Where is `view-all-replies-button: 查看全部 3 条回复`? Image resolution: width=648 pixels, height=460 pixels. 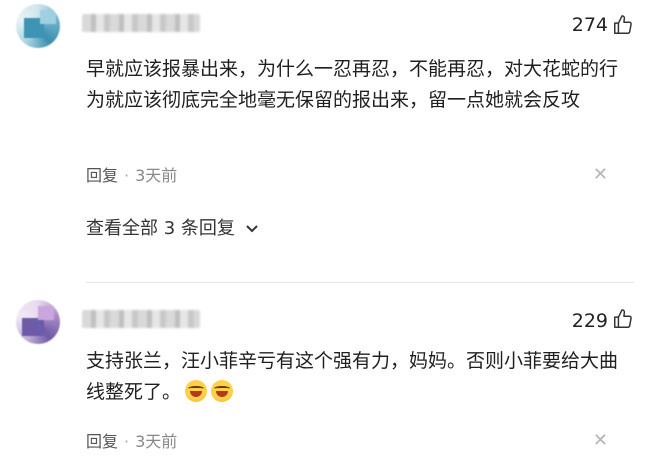 view-all-replies-button: 查看全部 3 条回复 is located at coordinates (172, 227).